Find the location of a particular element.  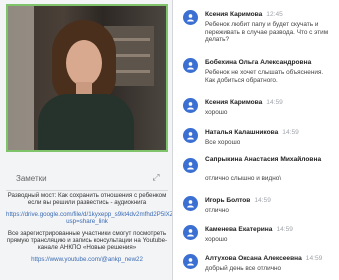

message-text: отлично слышно и видно\ is located at coordinates (243, 178).